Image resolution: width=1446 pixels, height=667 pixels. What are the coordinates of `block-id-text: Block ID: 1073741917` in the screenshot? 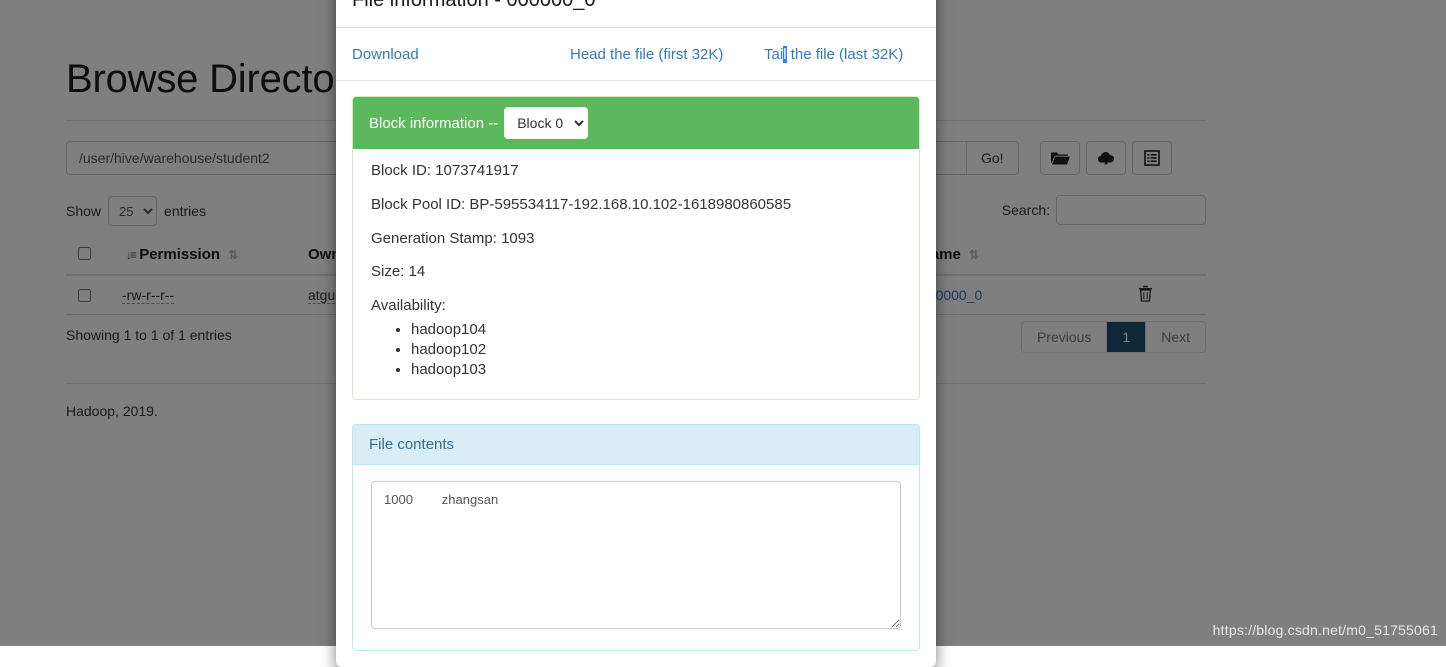 It's located at (445, 170).